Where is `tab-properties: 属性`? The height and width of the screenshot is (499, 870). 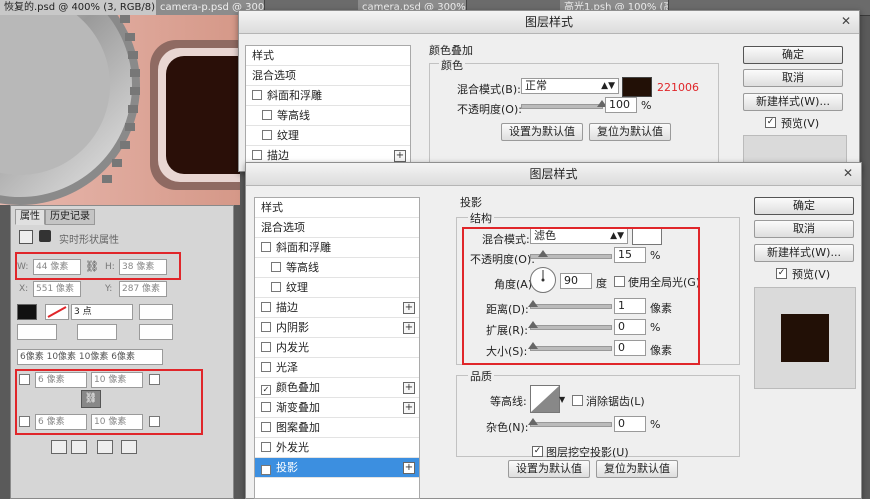
tab-properties: 属性 is located at coordinates (30, 217).